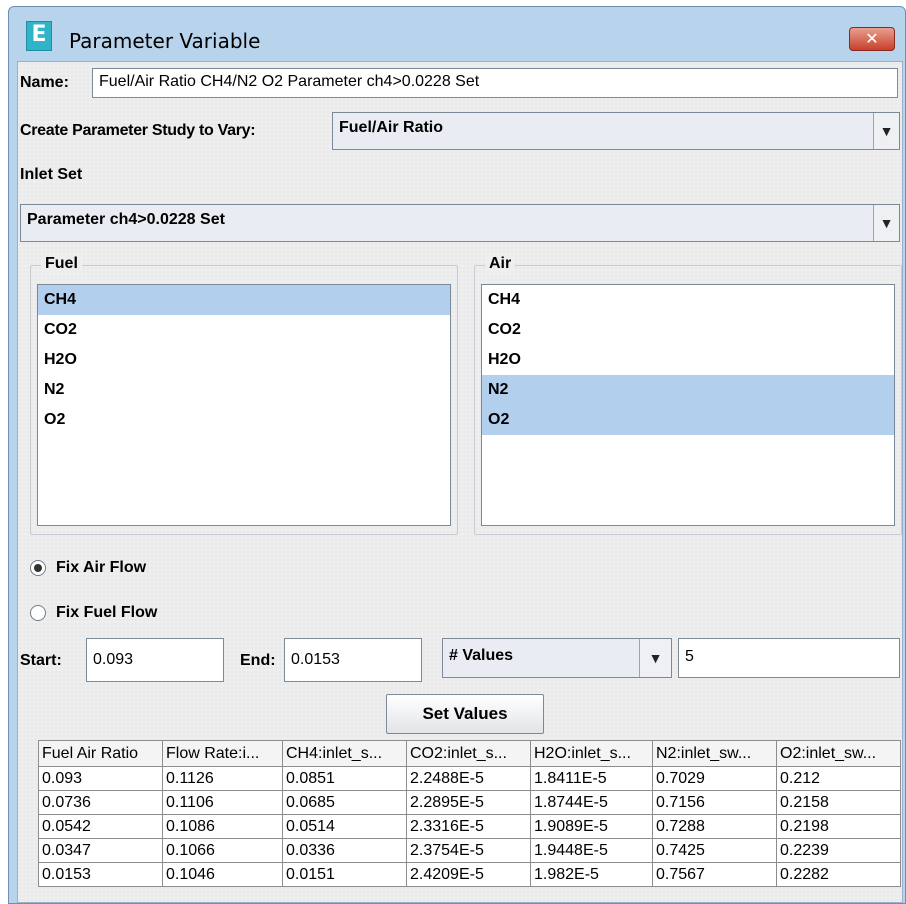 The image size is (906, 904). I want to click on table-cell: 0.1086, so click(222, 826).